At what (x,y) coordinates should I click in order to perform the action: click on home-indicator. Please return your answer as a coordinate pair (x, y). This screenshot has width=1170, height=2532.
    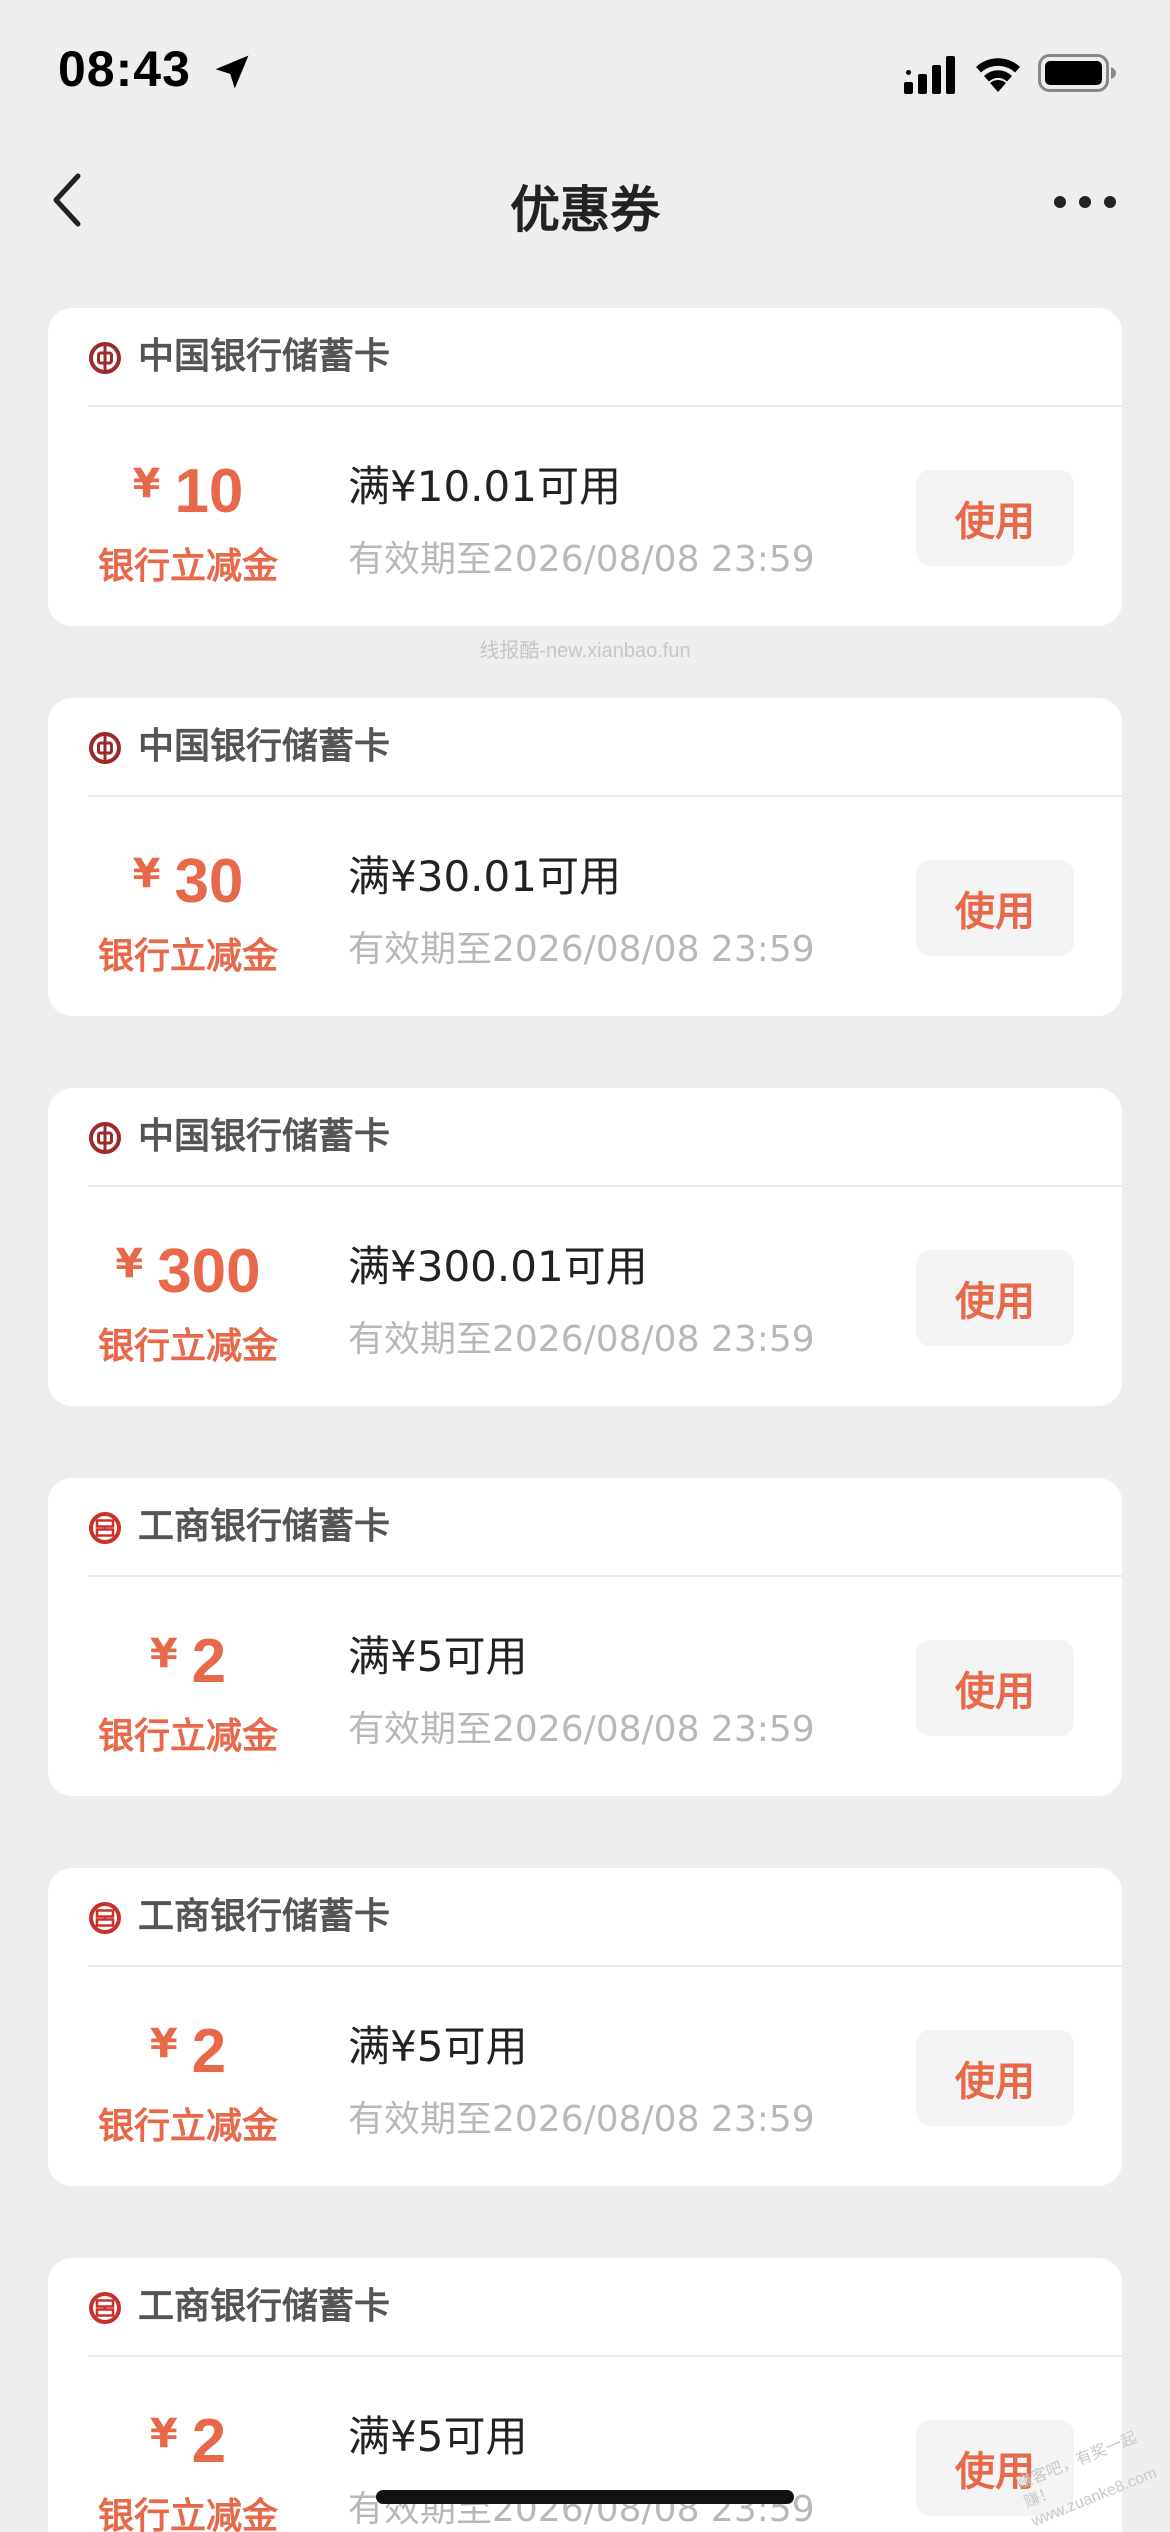
    Looking at the image, I should click on (585, 2497).